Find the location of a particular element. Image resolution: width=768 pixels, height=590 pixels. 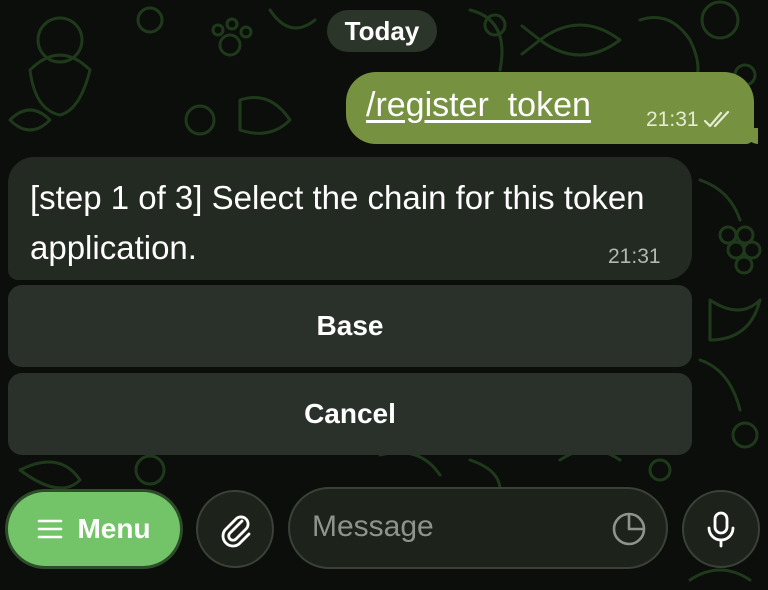

menu-label: Menu is located at coordinates (114, 528).